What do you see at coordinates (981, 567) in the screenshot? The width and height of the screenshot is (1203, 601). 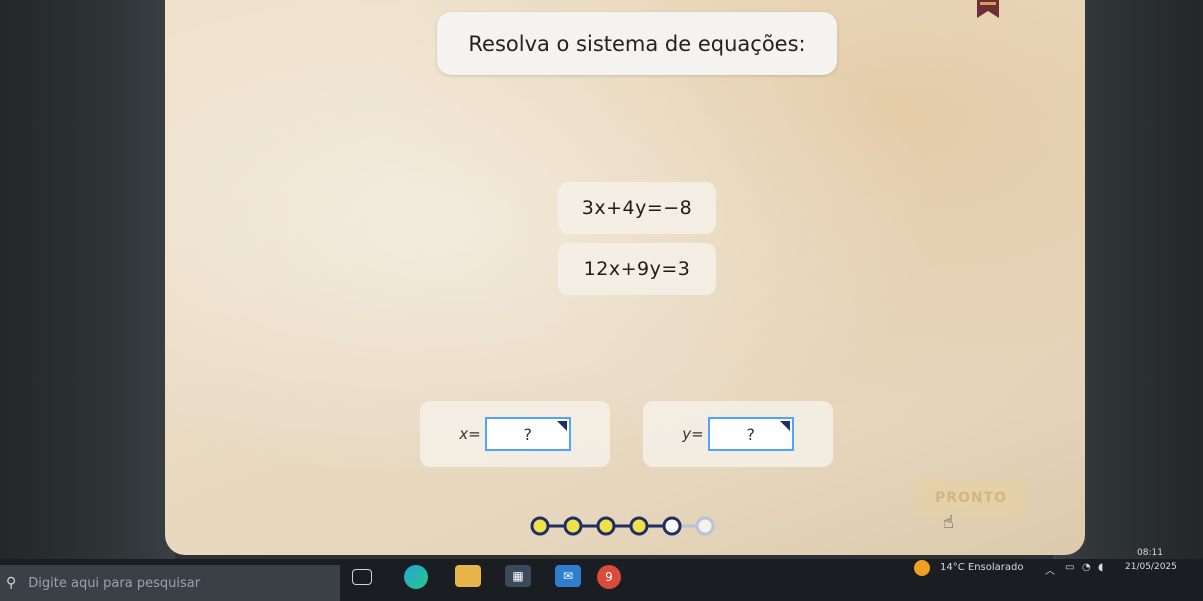 I see `weather-text: 14°C Ensolarado` at bounding box center [981, 567].